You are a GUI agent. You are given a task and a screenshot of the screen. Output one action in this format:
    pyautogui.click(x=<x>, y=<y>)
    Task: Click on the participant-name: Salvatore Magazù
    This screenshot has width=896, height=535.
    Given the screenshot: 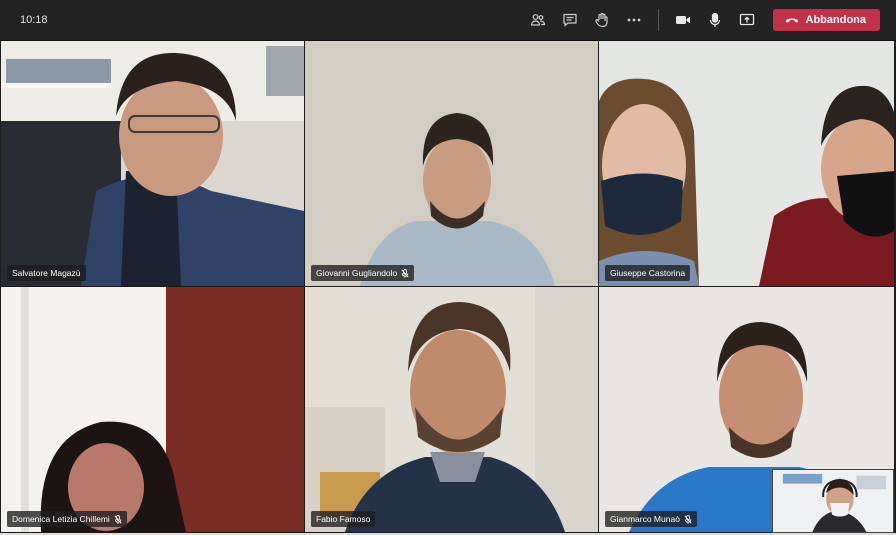 What is the action you would take?
    pyautogui.click(x=46, y=273)
    